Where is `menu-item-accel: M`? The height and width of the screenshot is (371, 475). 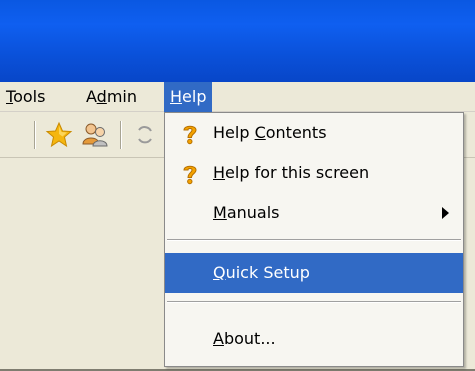 menu-item-accel: M is located at coordinates (220, 212).